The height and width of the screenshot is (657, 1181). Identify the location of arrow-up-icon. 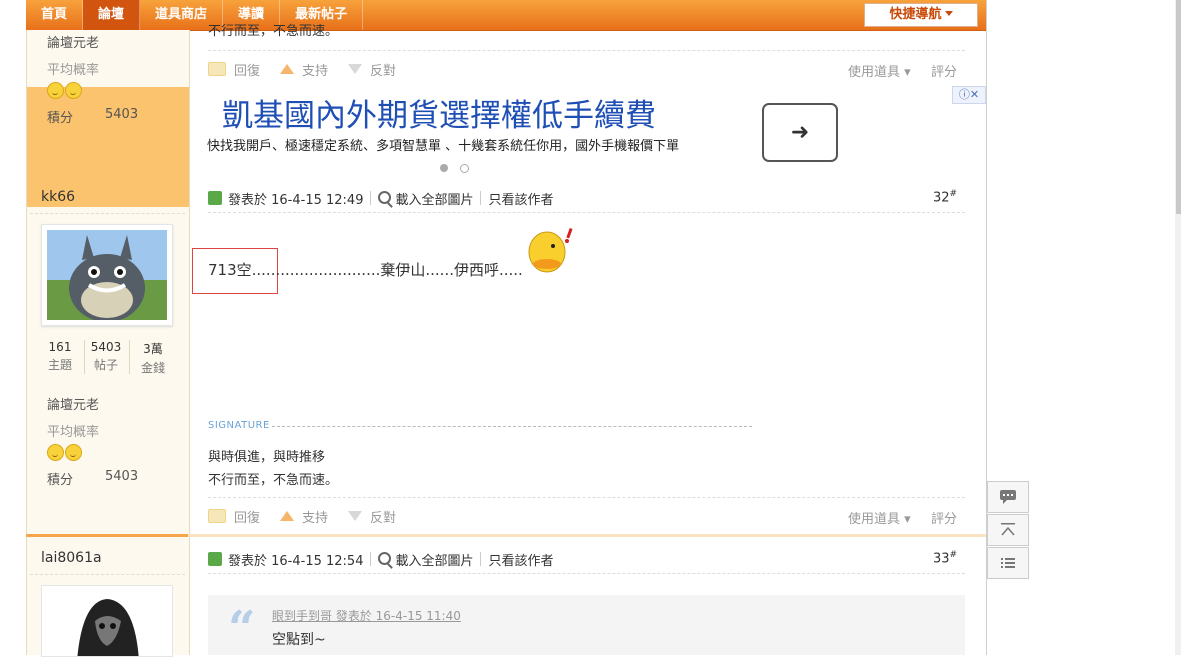
(1008, 529).